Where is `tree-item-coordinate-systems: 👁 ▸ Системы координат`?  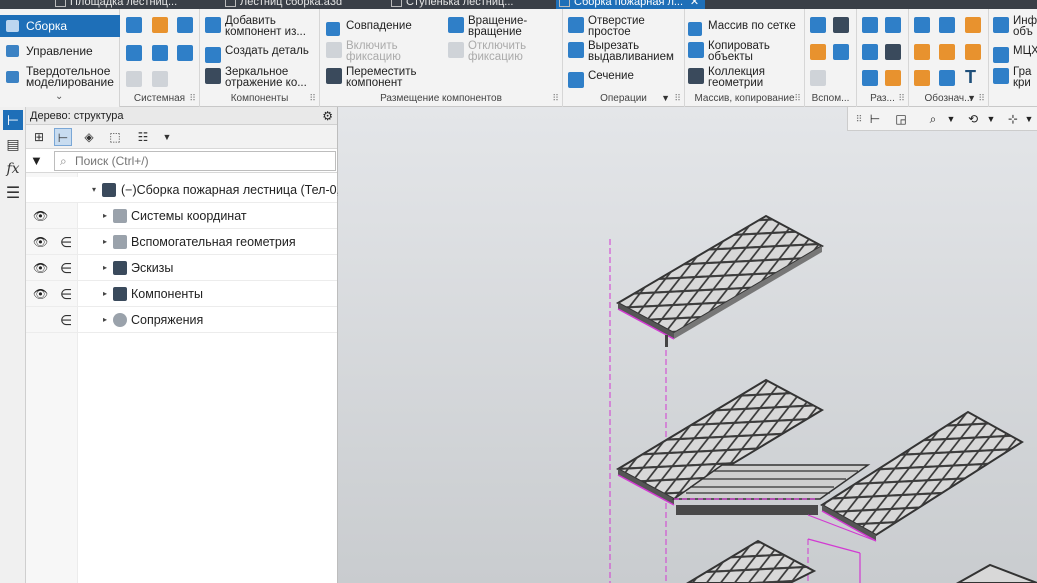 tree-item-coordinate-systems: 👁 ▸ Системы координат is located at coordinates (181, 216).